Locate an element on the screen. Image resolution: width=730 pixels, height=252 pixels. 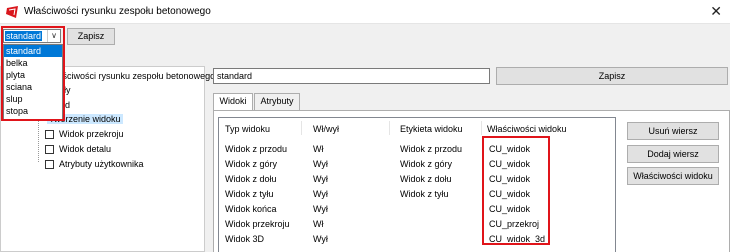
tab-views: Widoki is located at coordinates (233, 102).